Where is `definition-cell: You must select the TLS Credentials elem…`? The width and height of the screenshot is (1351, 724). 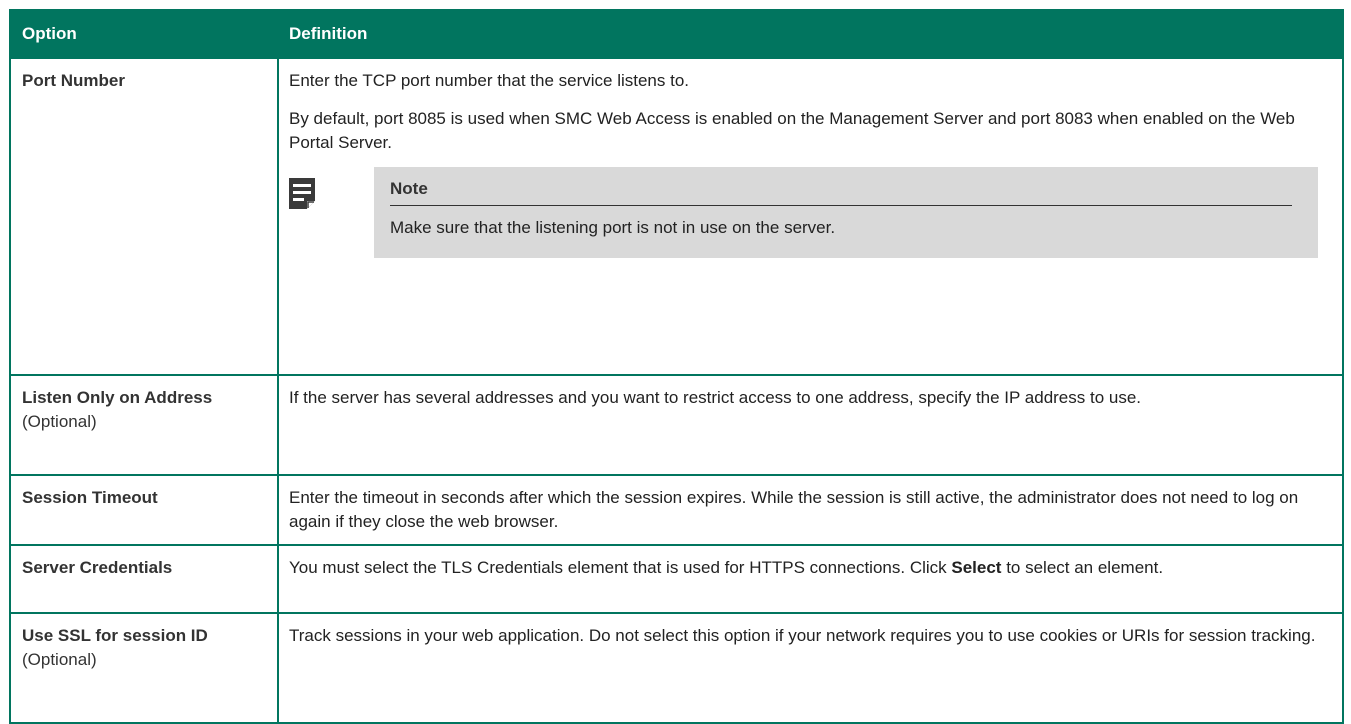
definition-cell: You must select the TLS Credentials elem… is located at coordinates (810, 579).